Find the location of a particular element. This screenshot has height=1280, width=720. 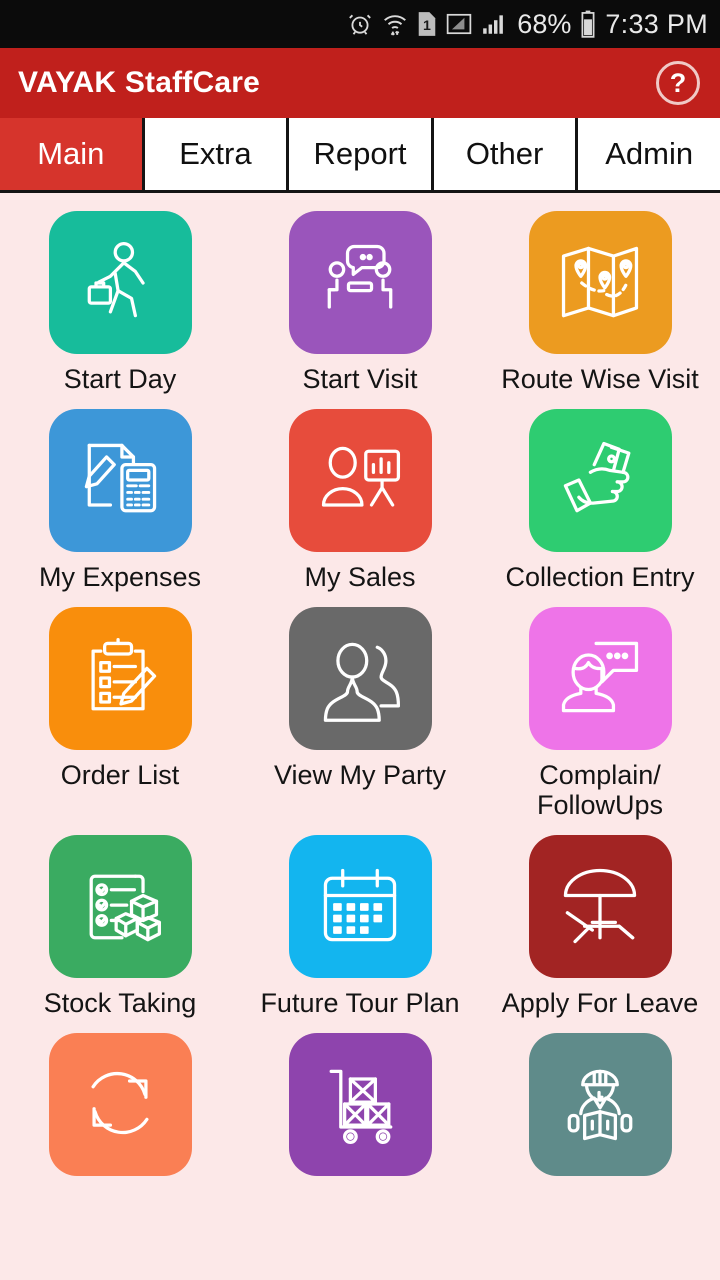

walking-person-briefcase-icon is located at coordinates (120, 282).